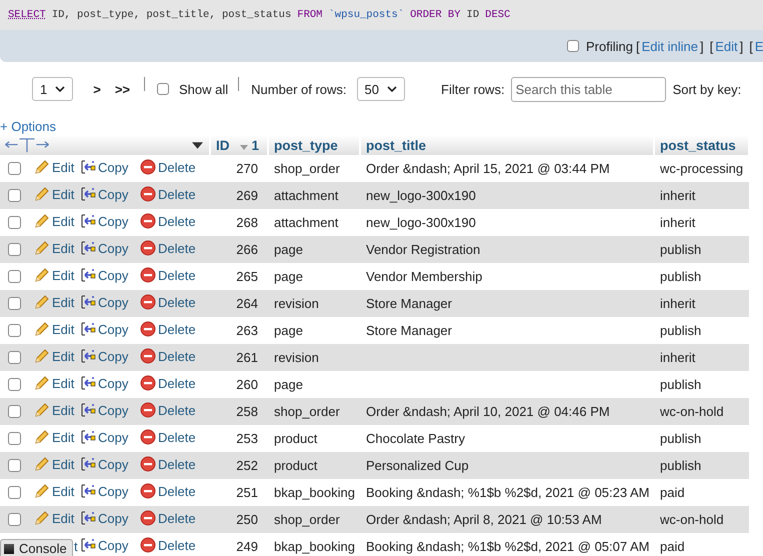  Describe the element at coordinates (497, 15) in the screenshot. I see `sql-token: DESC` at that location.